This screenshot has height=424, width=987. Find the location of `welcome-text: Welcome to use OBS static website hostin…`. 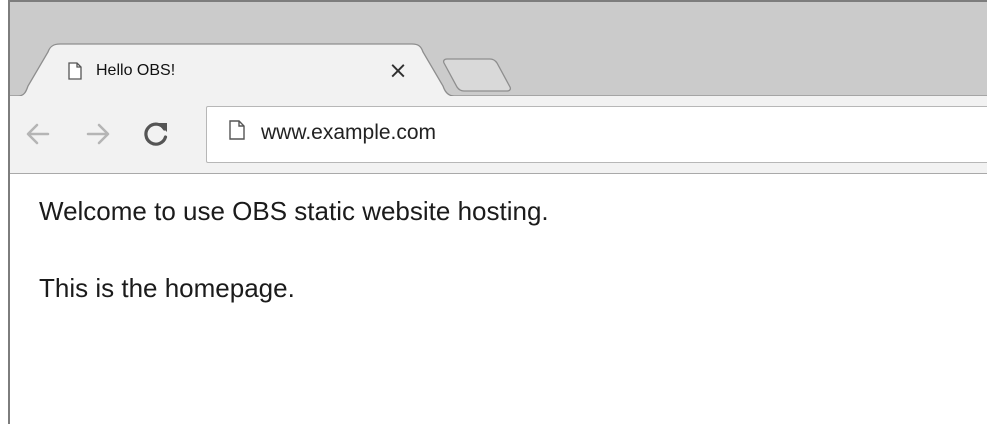

welcome-text: Welcome to use OBS static website hostin… is located at coordinates (294, 211).